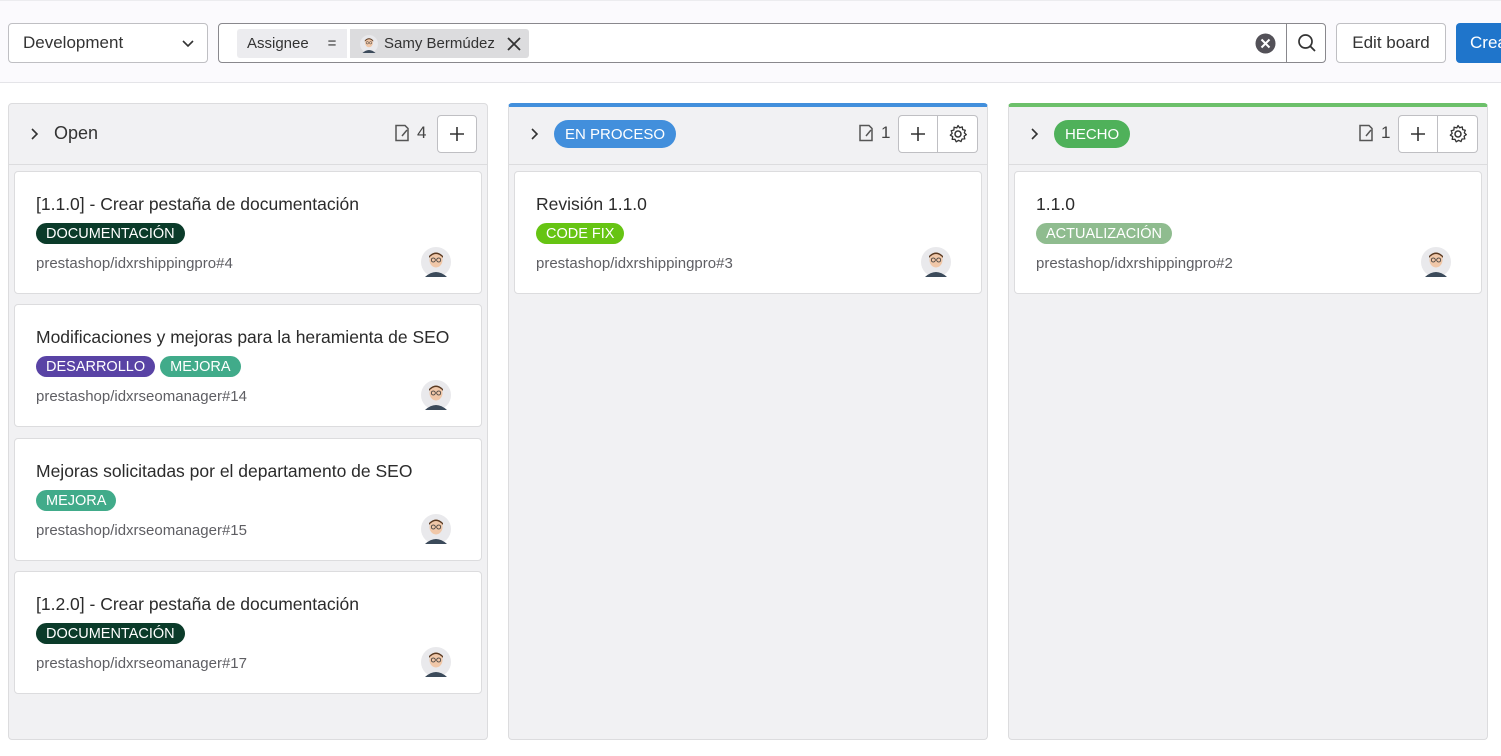 The height and width of the screenshot is (756, 1501). I want to click on issue-reference: prestashop/idxrshippingpro#4, so click(134, 263).